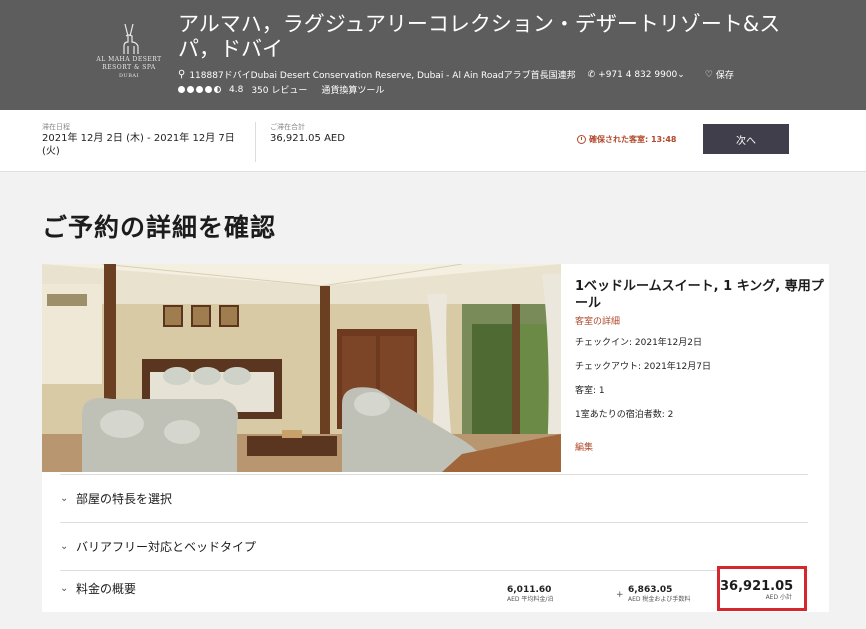  What do you see at coordinates (650, 590) in the screenshot?
I see `taxes-fees-value: 6,863.05` at bounding box center [650, 590].